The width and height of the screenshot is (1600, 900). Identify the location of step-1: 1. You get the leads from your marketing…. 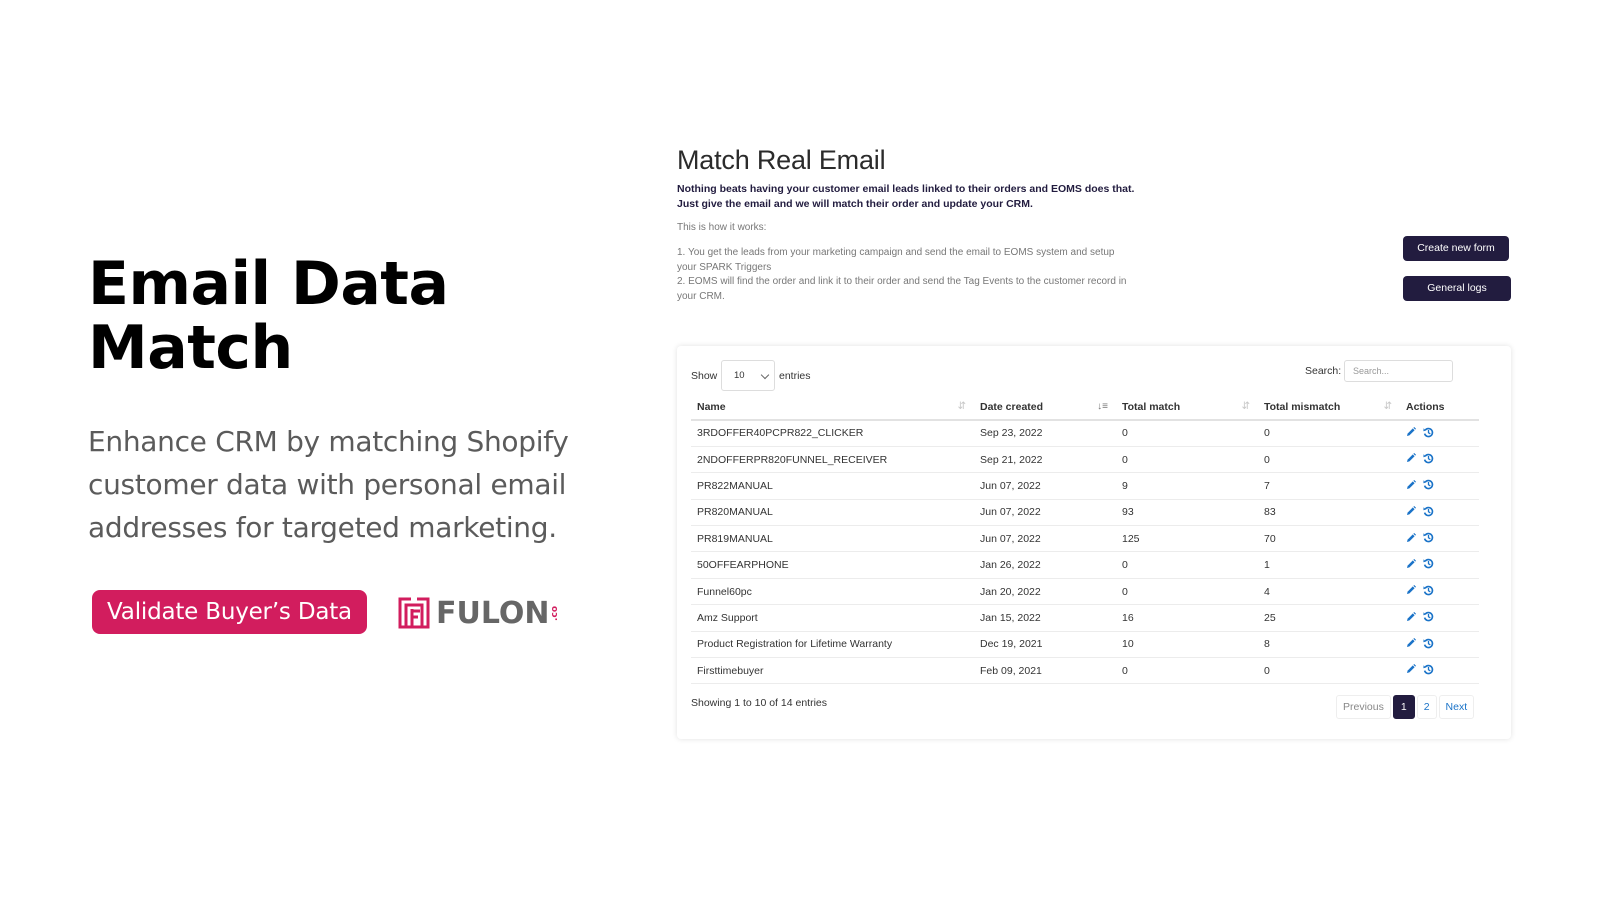
(896, 260).